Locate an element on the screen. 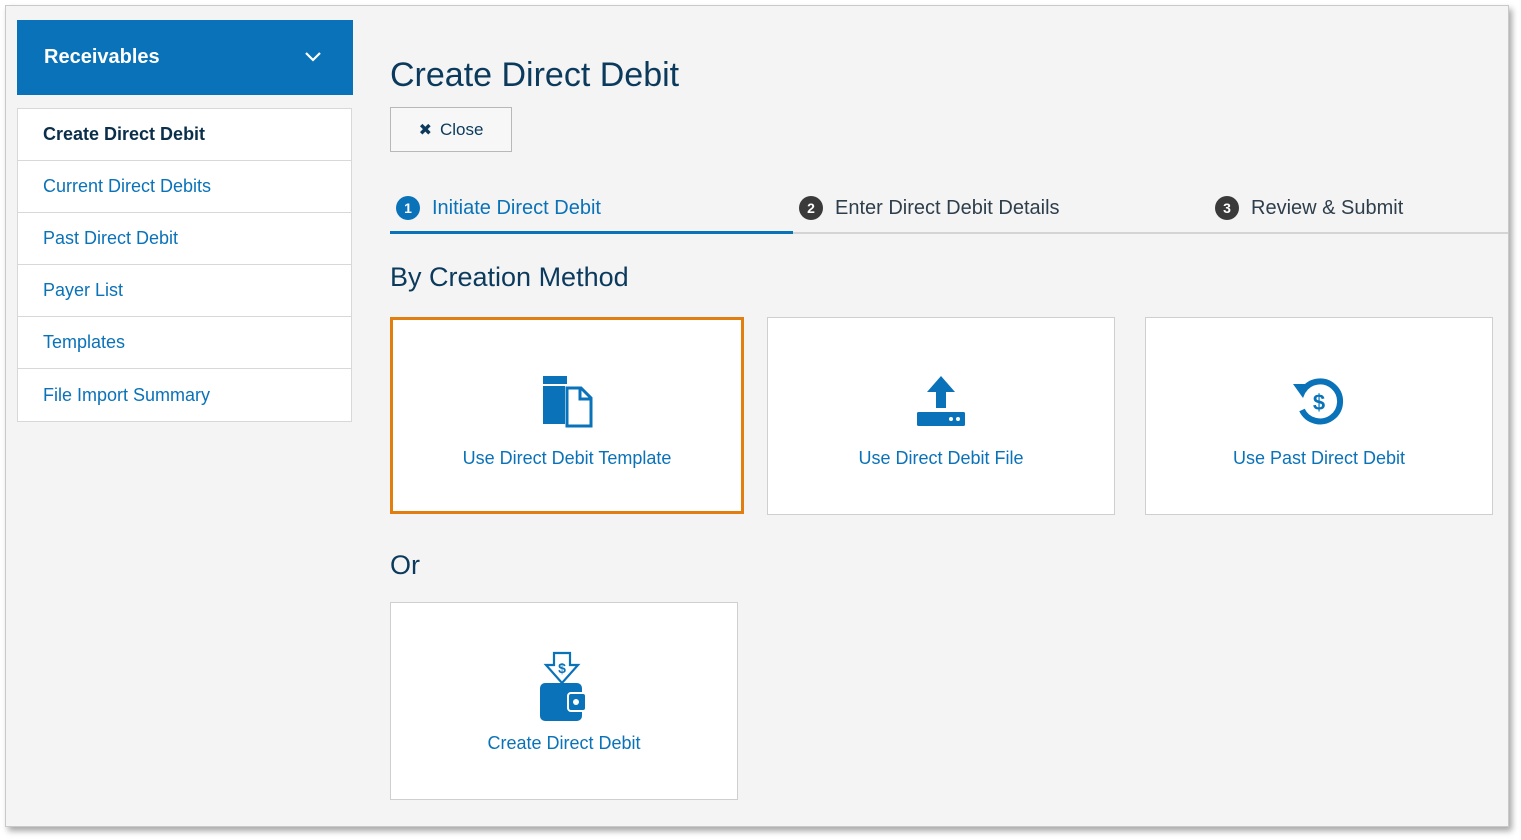 The height and width of the screenshot is (840, 1521). wallet-download-icon: $ is located at coordinates (563, 686).